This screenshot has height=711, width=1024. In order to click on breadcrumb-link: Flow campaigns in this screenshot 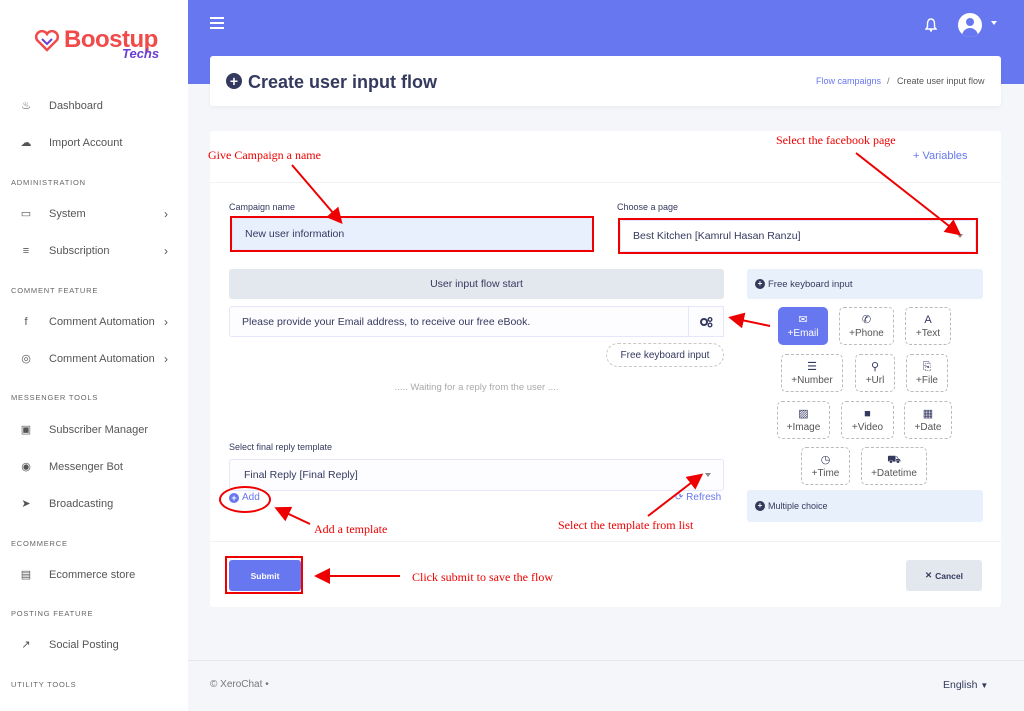, I will do `click(848, 81)`.